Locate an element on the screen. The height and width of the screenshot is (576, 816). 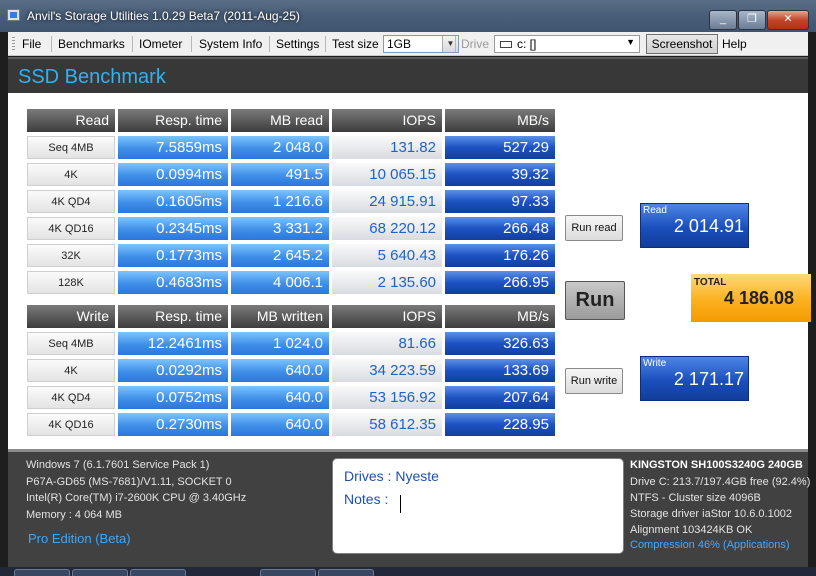
read-mb: 4 006.1 is located at coordinates (280, 282).